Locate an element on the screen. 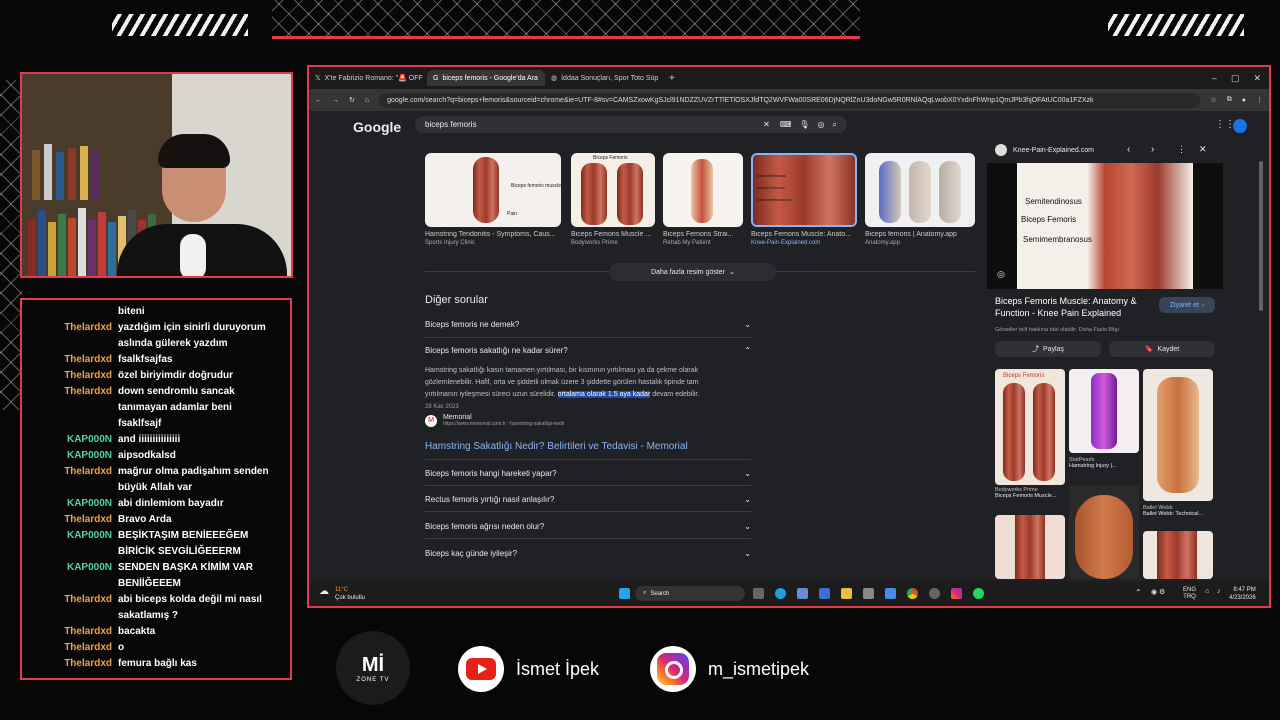 This screenshot has width=1280, height=720. related-image: Biceps Femoris is located at coordinates (1030, 427).